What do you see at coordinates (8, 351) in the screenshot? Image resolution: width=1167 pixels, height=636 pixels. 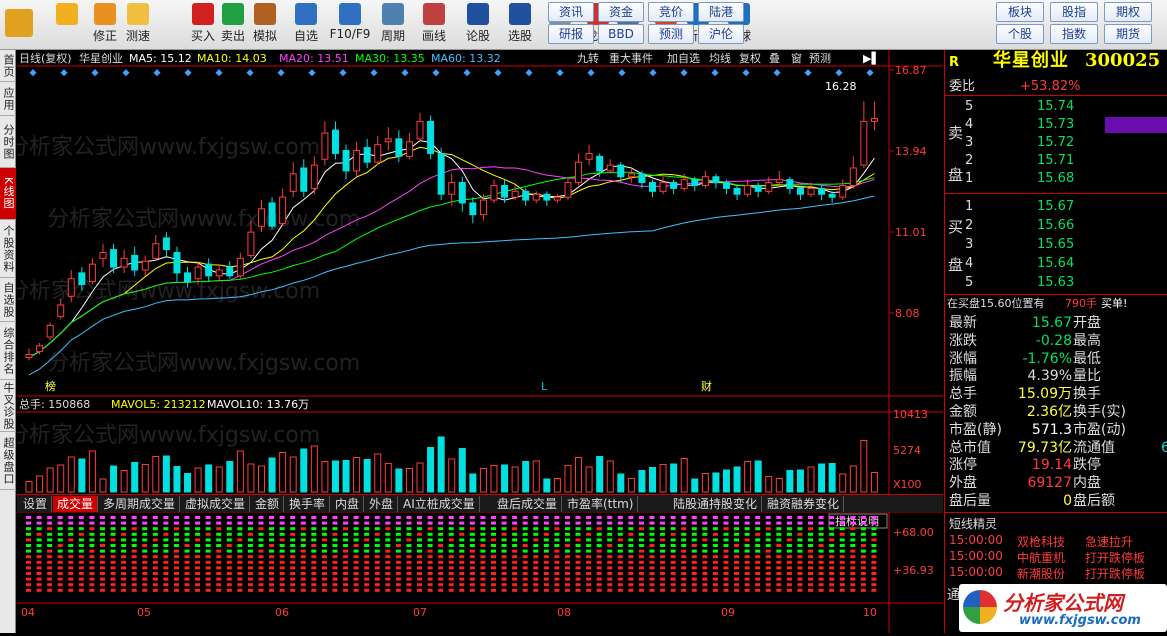 I see `leftnav-item-6: 综合排名` at bounding box center [8, 351].